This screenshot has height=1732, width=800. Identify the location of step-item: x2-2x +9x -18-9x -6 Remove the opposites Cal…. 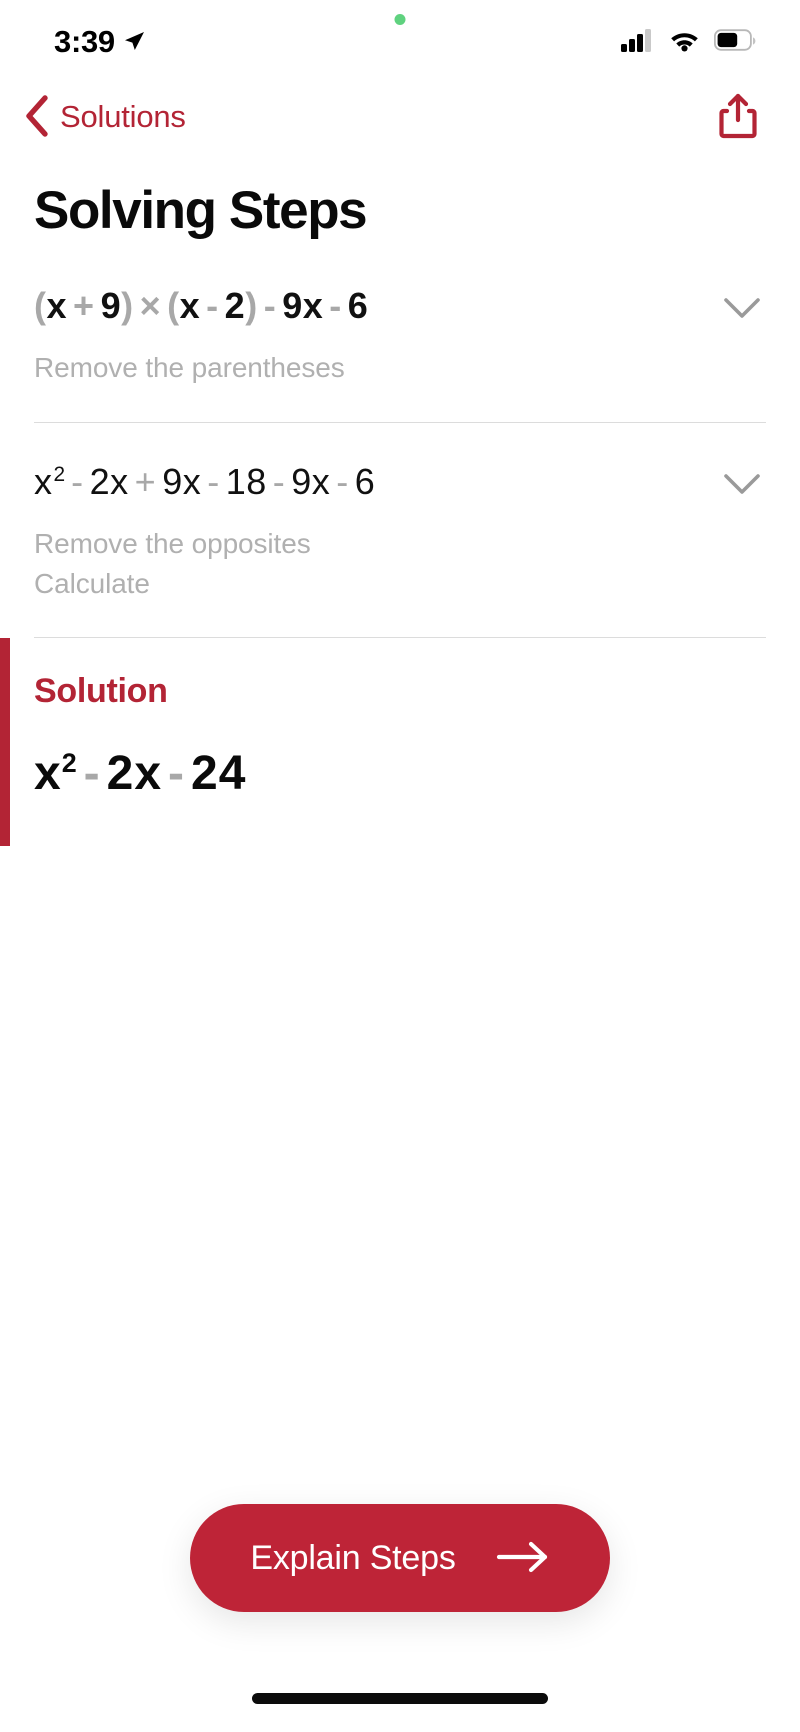
(400, 532).